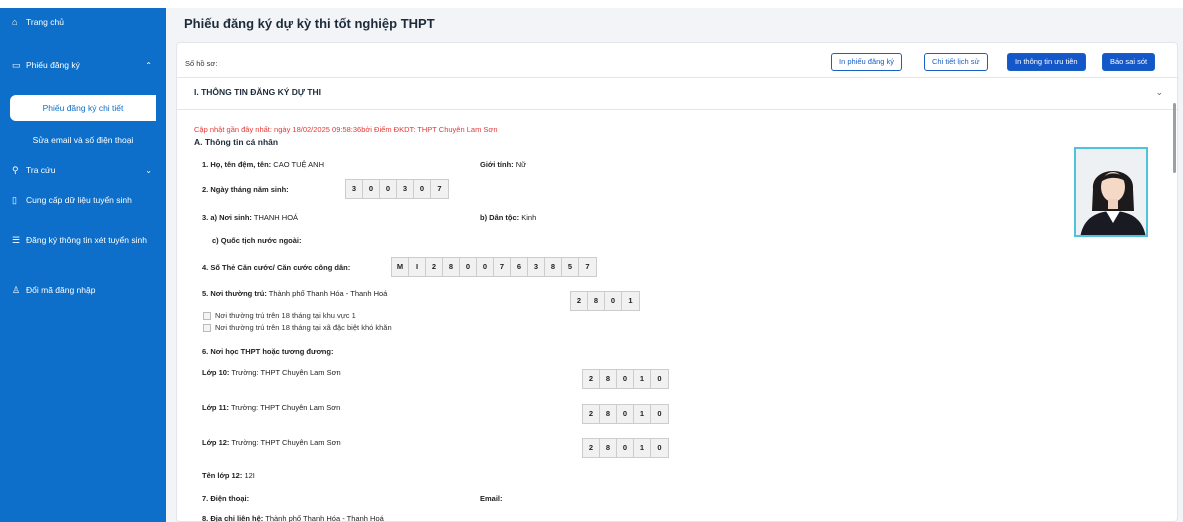 This screenshot has height=522, width=1183. I want to click on sidebar-item-label: Phiếu đăng ký, so click(53, 65).